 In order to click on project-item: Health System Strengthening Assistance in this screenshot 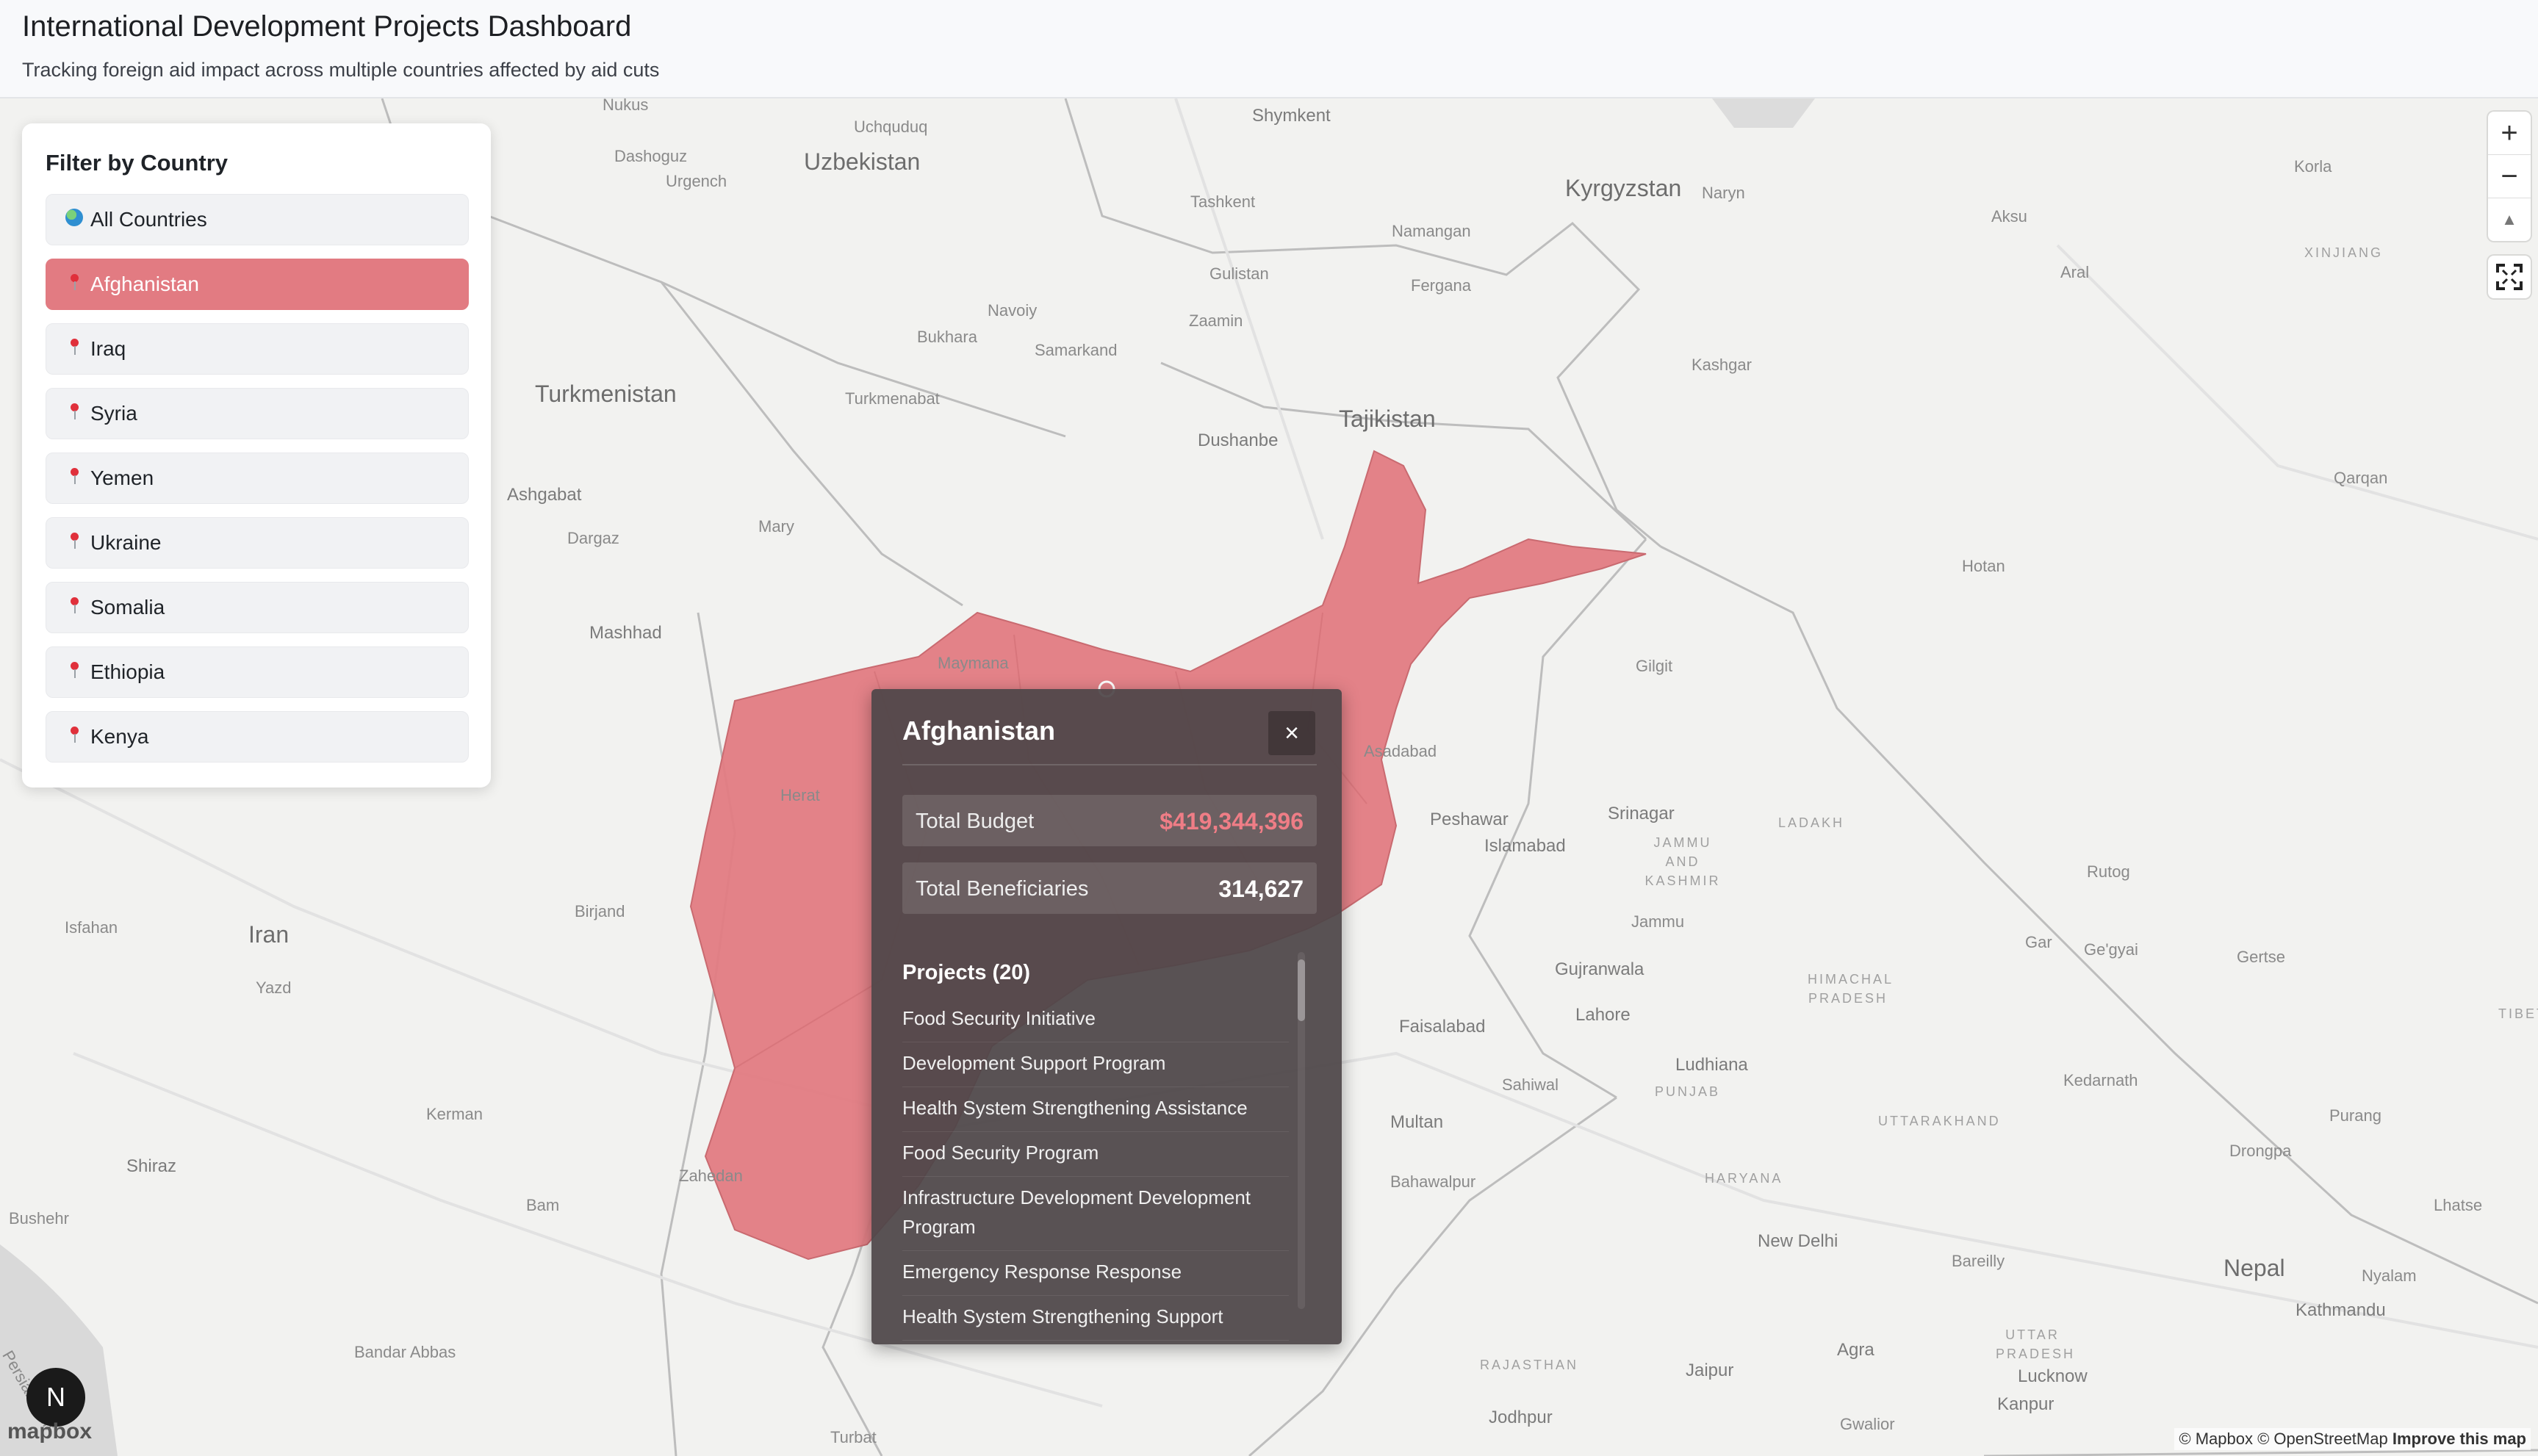, I will do `click(1095, 1109)`.